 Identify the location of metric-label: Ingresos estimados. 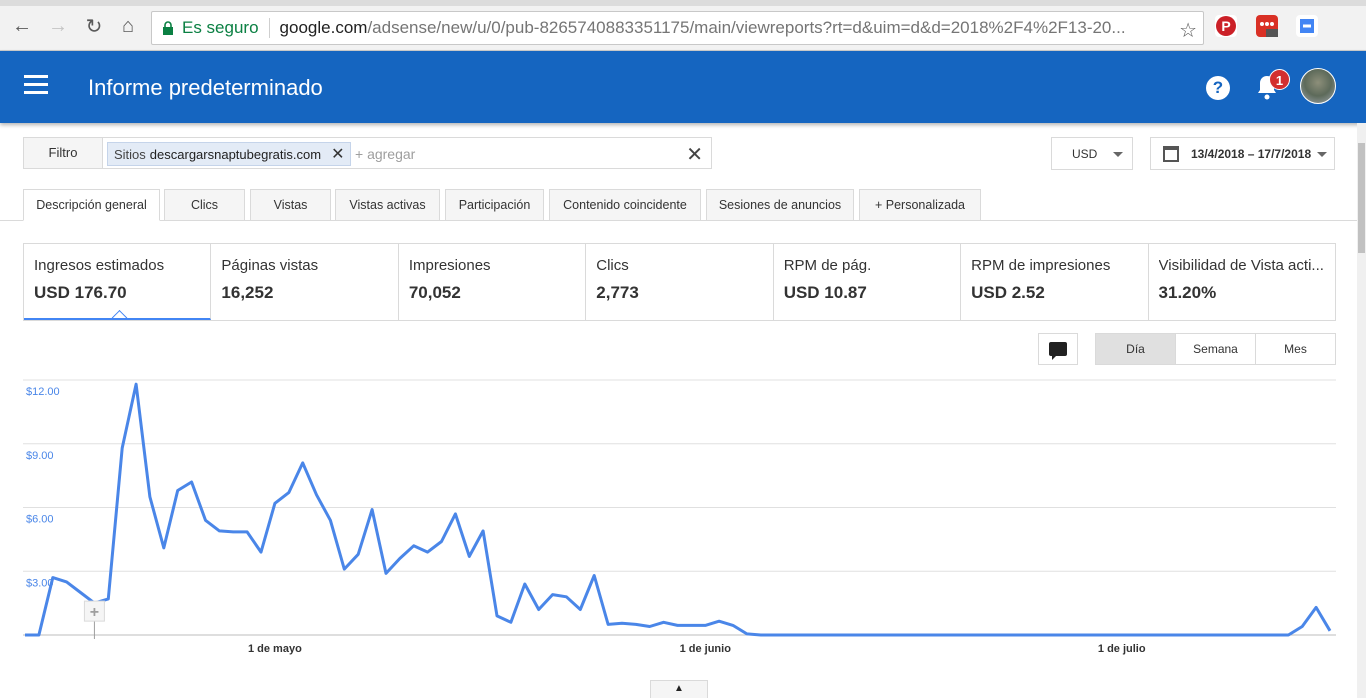
(99, 265).